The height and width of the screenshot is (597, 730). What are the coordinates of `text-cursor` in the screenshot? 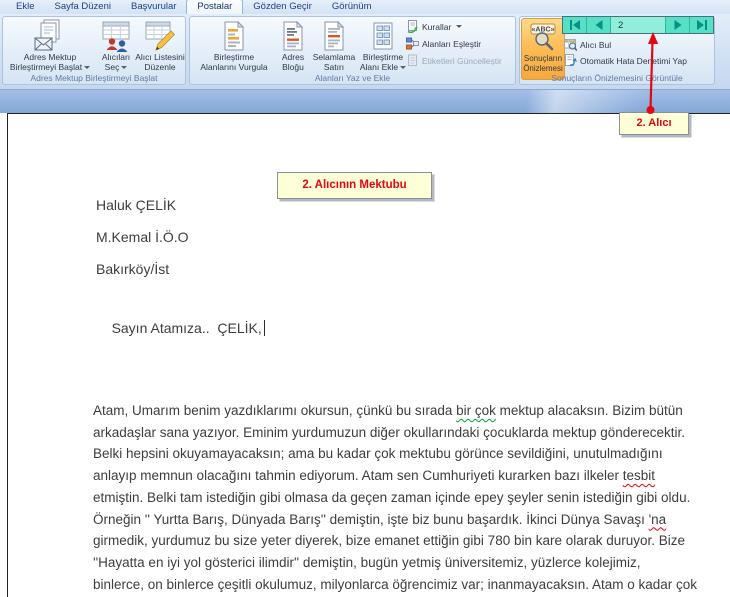 It's located at (264, 328).